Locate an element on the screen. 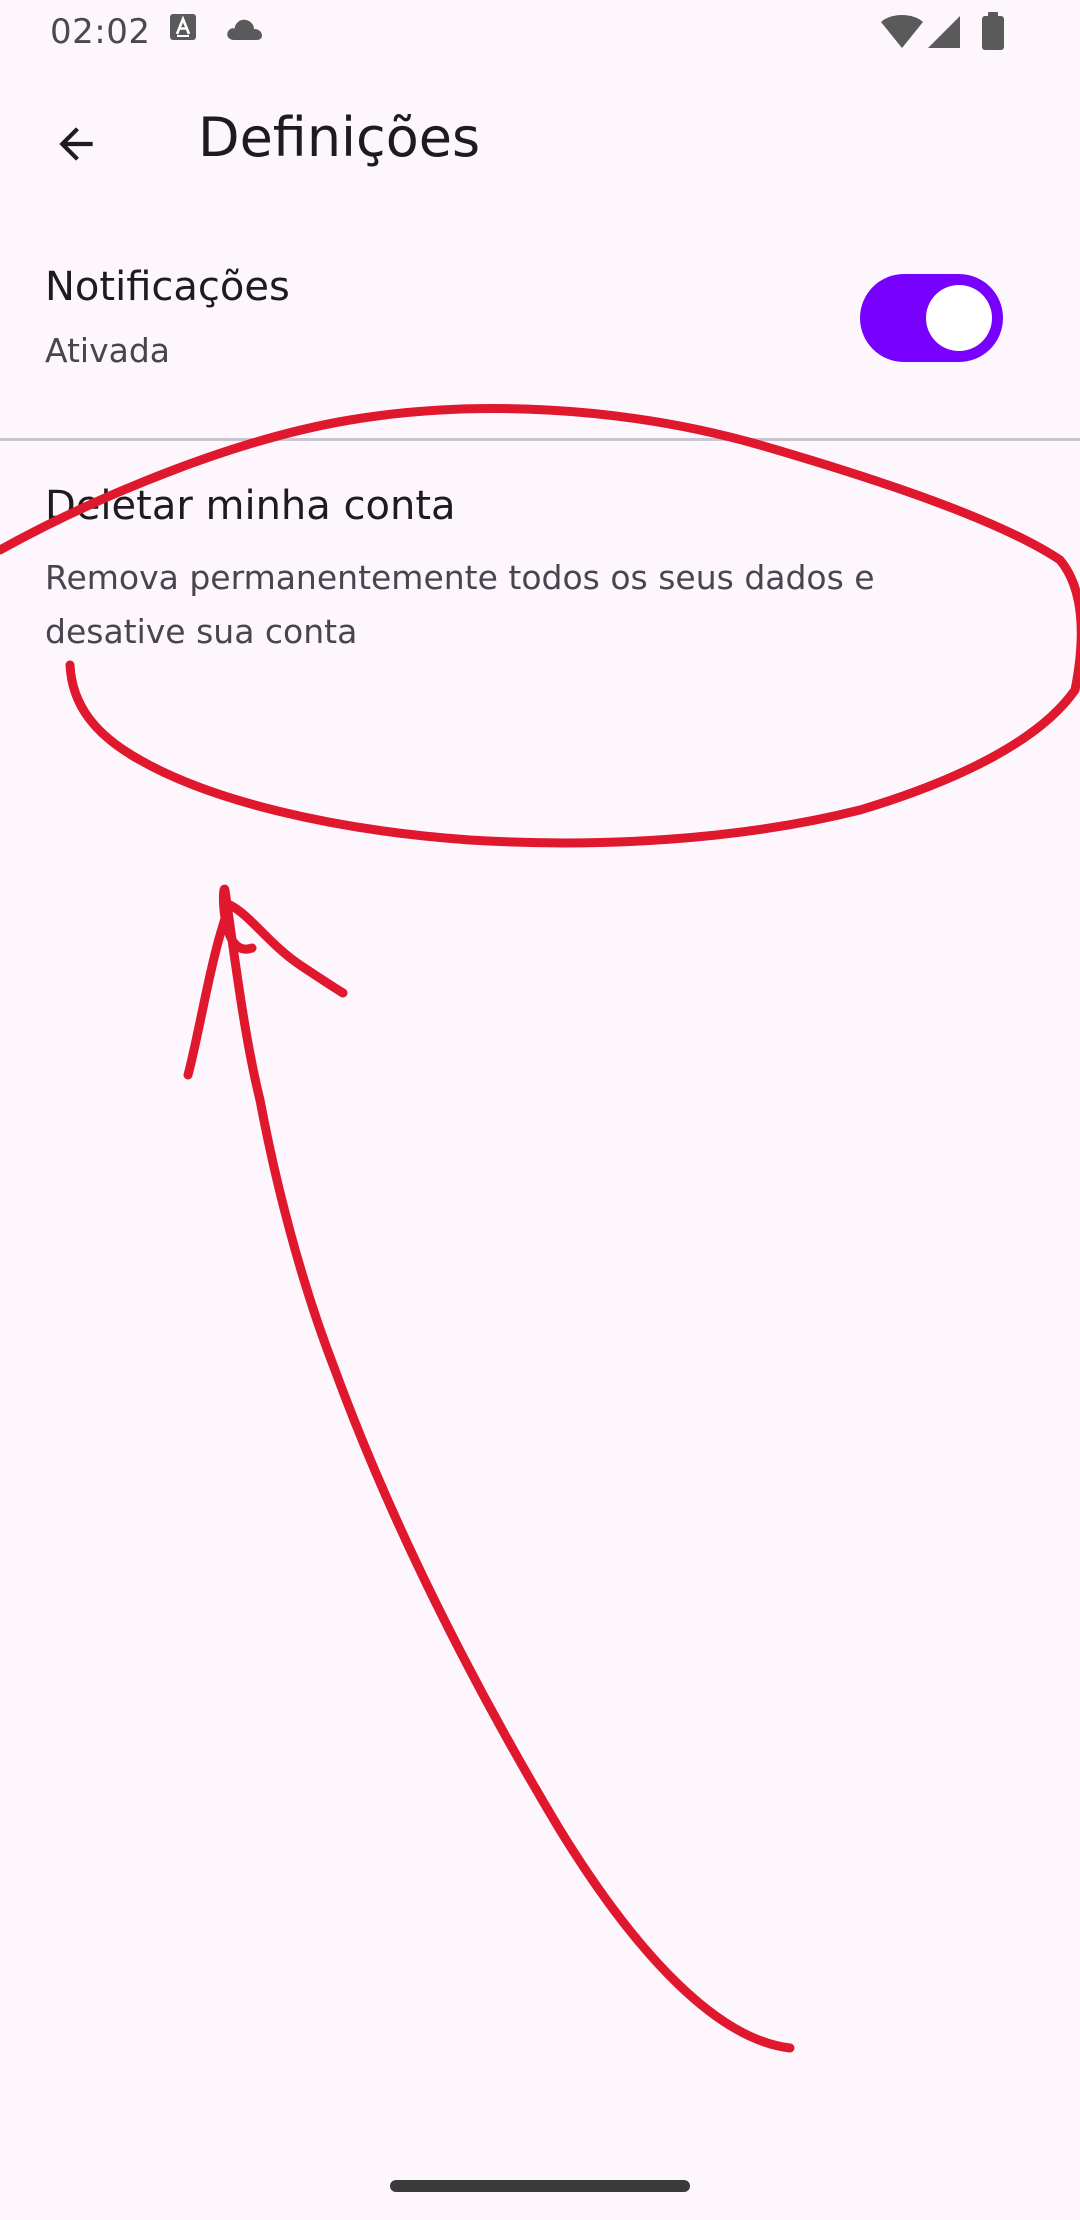 The height and width of the screenshot is (2220, 1080). text-a-icon is located at coordinates (183, 27).